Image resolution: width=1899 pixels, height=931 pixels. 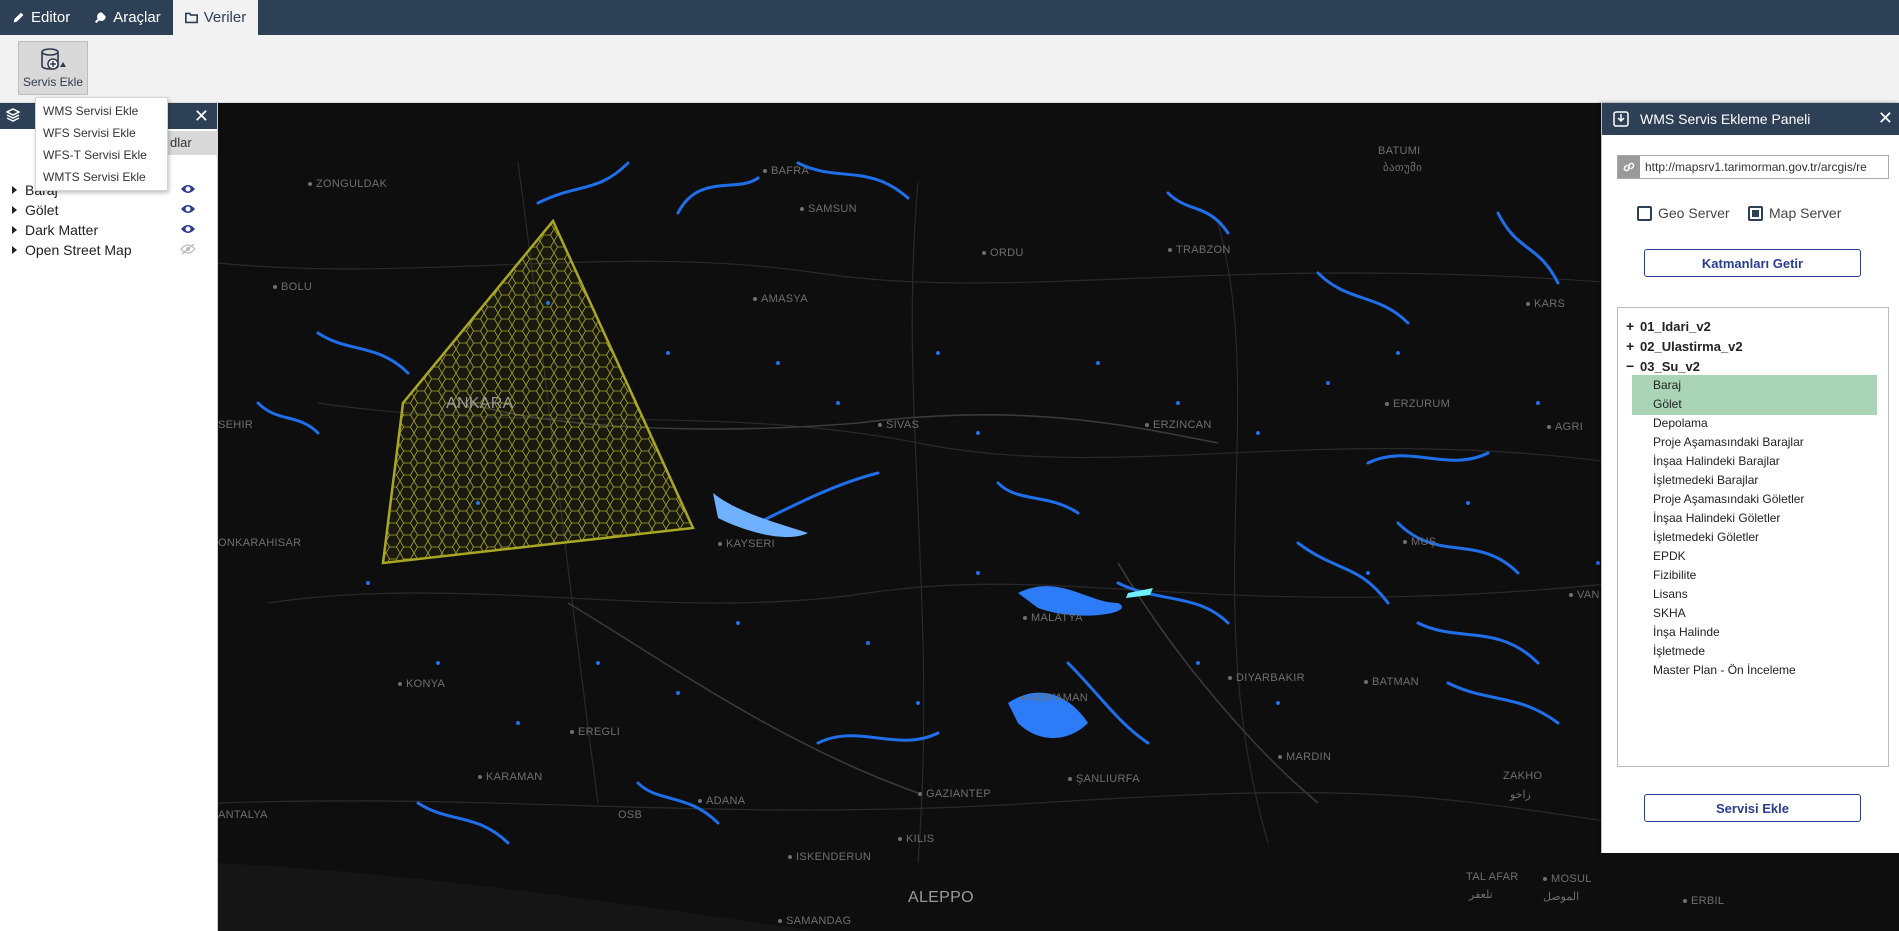 I want to click on tree-leaf: İşletmede, so click(x=1754, y=651).